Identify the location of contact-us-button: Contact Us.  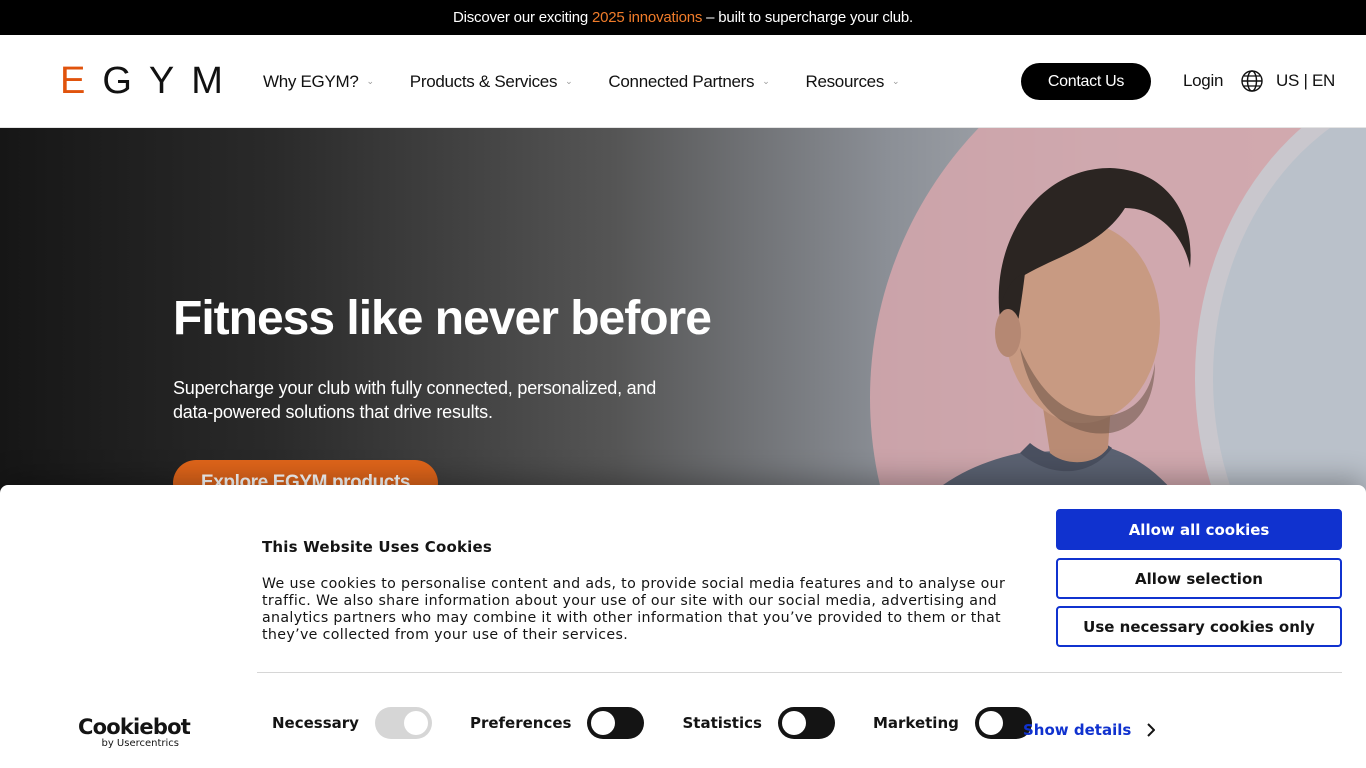
(1086, 81).